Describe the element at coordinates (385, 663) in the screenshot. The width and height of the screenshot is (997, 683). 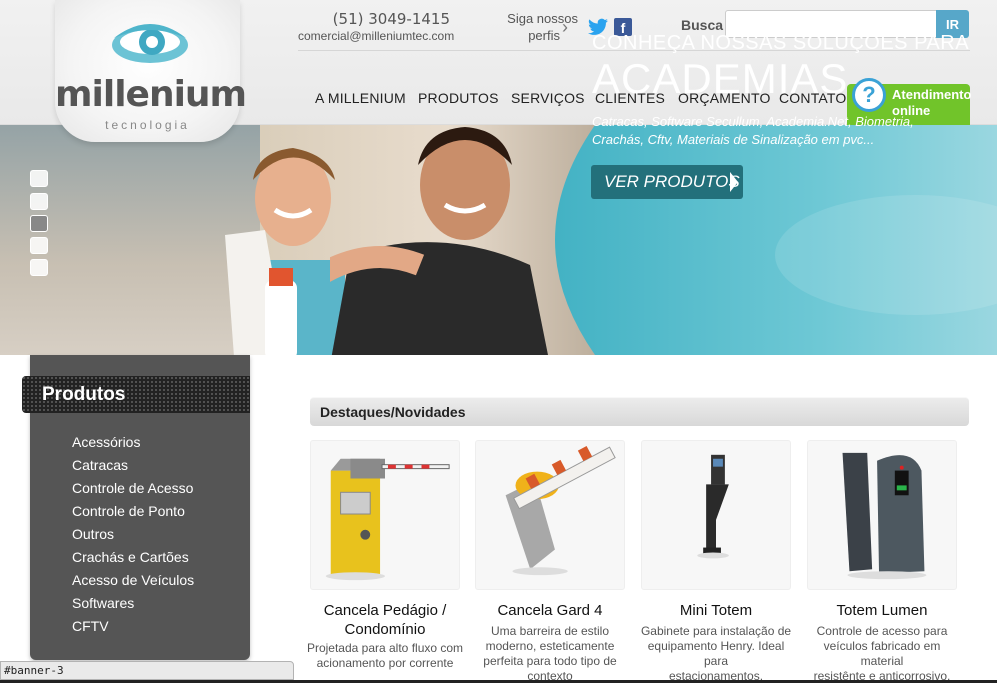
I see `product-desc-line2: acionamento por corrente` at that location.